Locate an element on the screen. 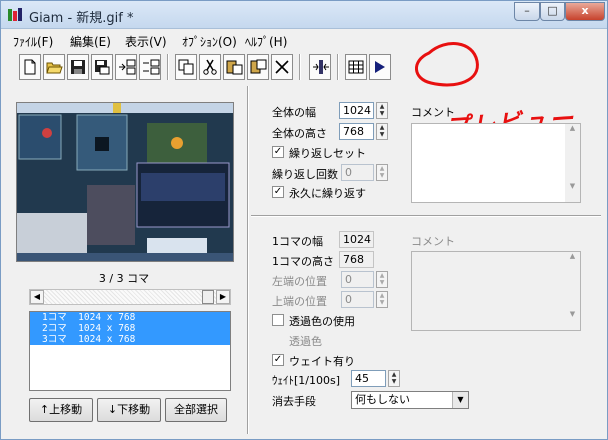  move-up-button: ↑上移動 is located at coordinates (61, 410).